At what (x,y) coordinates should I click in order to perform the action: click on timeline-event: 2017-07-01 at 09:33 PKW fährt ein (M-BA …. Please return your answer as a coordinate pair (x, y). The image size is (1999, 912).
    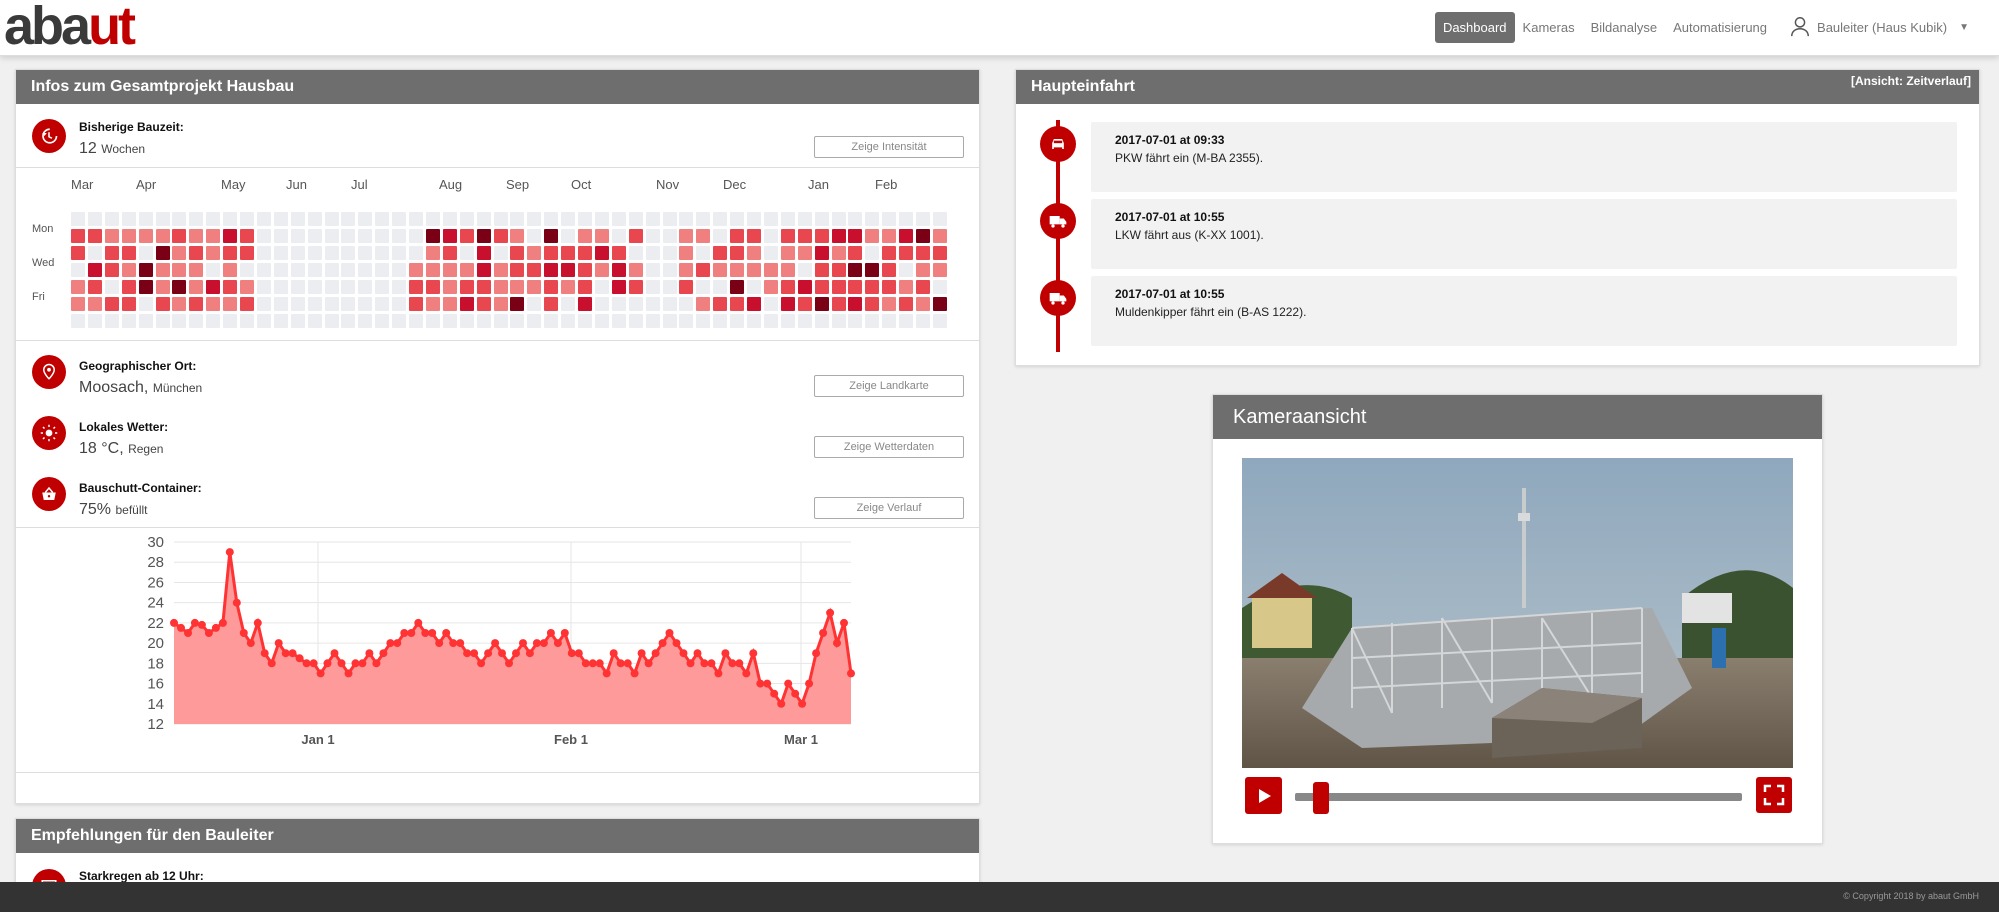
    Looking at the image, I should click on (1524, 157).